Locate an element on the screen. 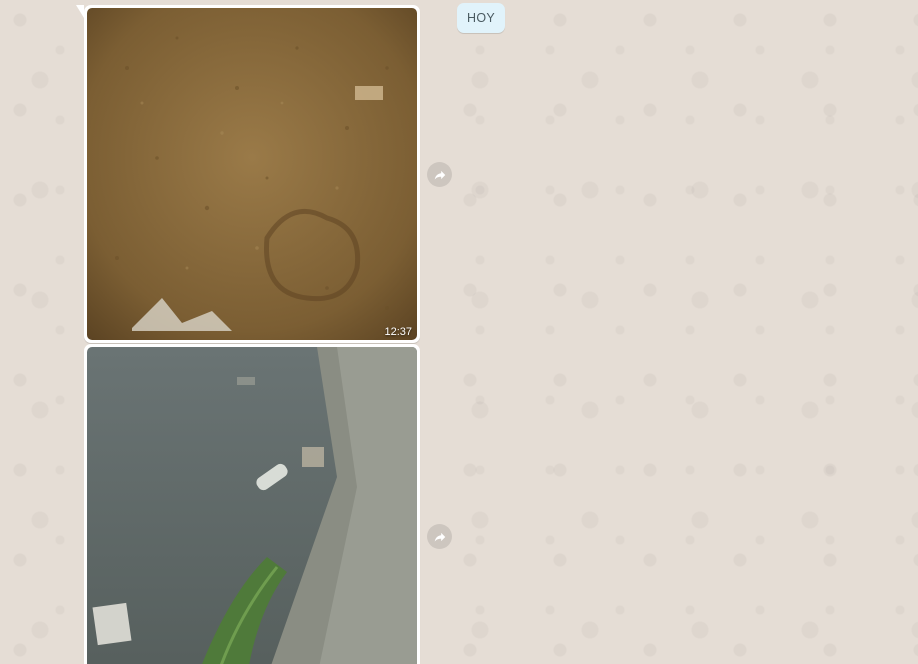  date-divider: HOY is located at coordinates (481, 18).